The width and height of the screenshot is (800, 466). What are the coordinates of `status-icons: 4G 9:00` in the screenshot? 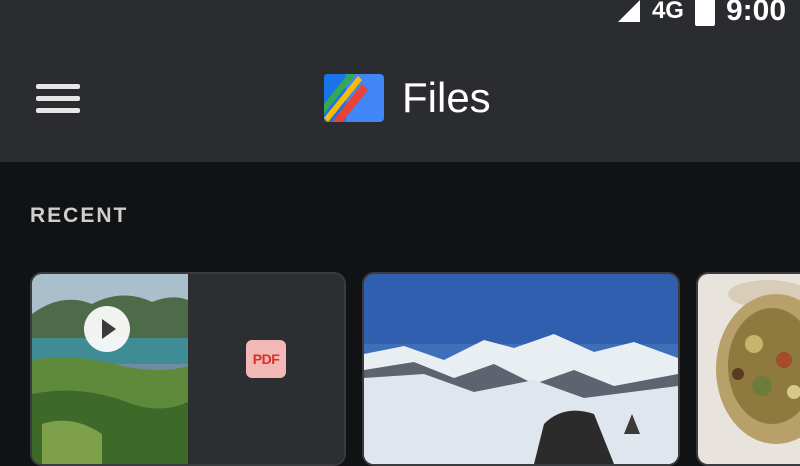 It's located at (701, 13).